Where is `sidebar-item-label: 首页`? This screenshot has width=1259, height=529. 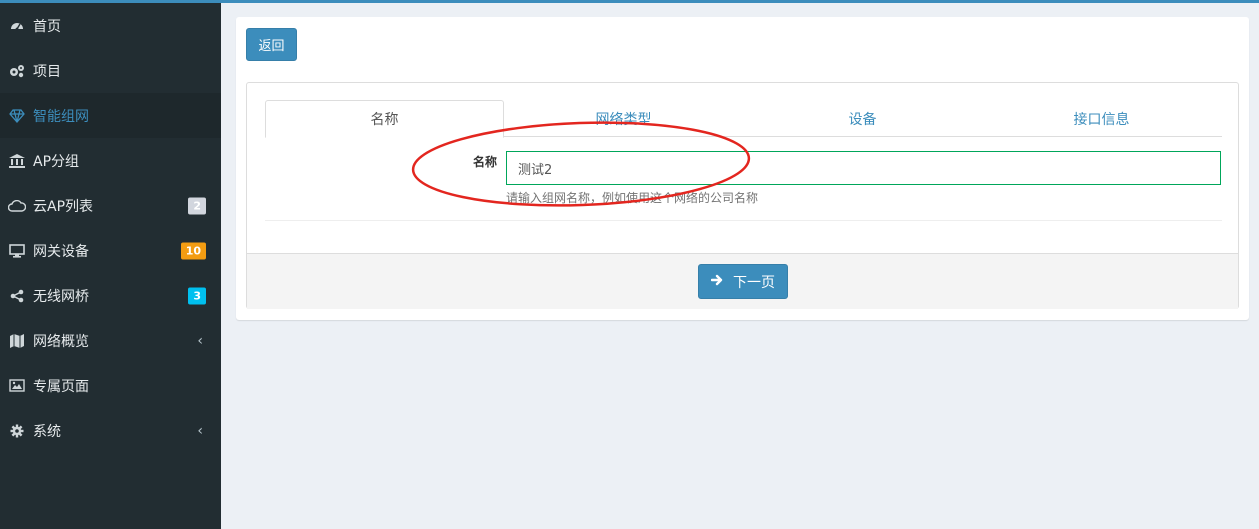
sidebar-item-label: 首页 is located at coordinates (47, 26).